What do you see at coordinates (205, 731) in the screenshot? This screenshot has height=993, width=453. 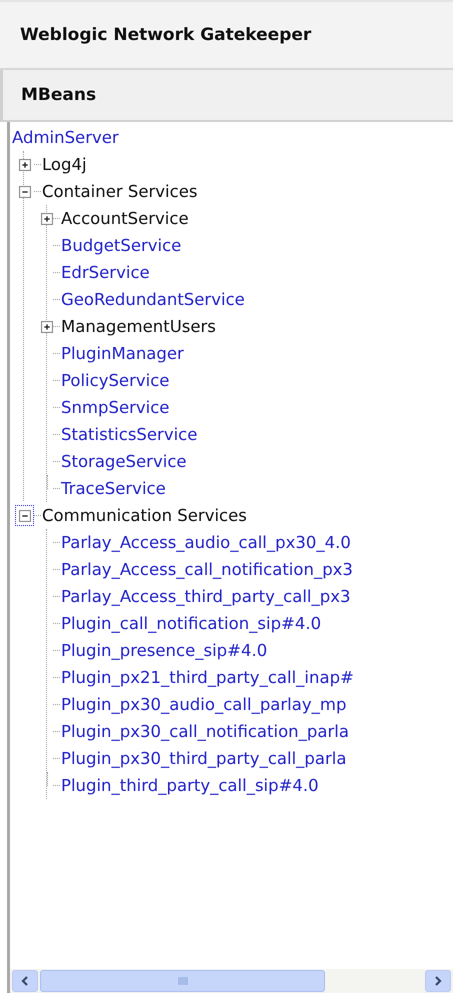 I see `tree-item: Plugin_px30_call_notification_parla` at bounding box center [205, 731].